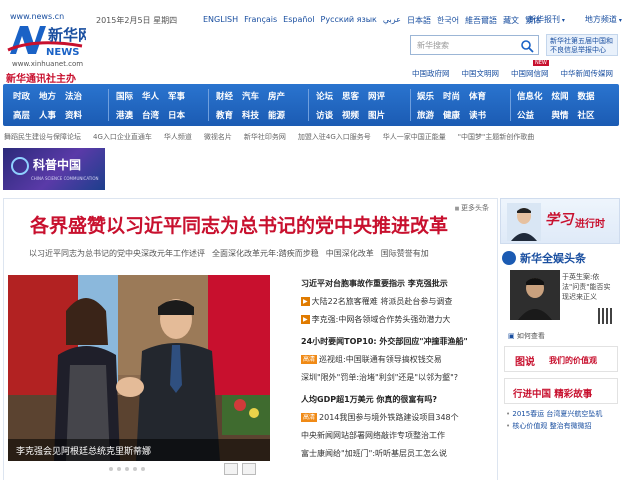 This screenshot has height=480, width=622. I want to click on search-box: 新华搜索, so click(474, 45).